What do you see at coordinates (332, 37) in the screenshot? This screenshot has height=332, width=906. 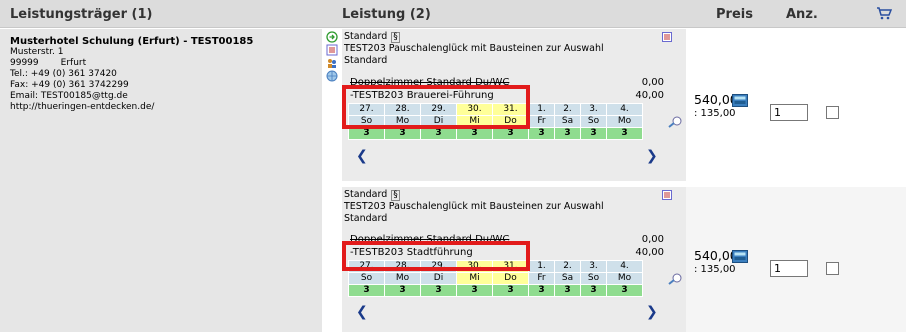 I see `arrow-circle-icon` at bounding box center [332, 37].